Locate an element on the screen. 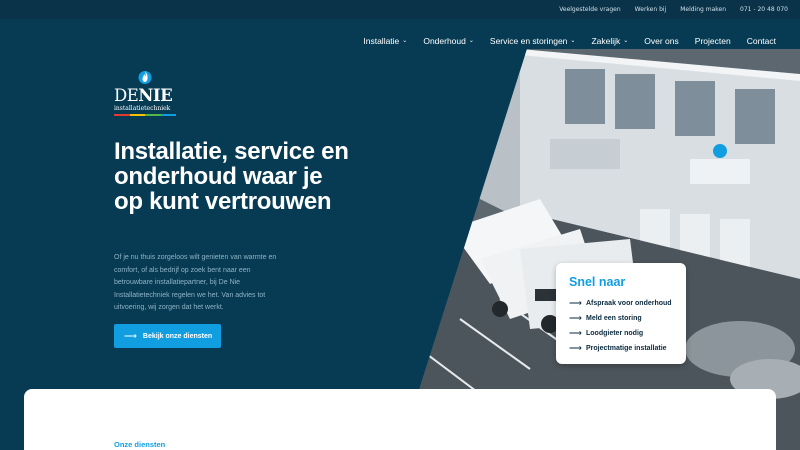 Image resolution: width=800 pixels, height=450 pixels. nav-item-over-ons: Over ons is located at coordinates (661, 41).